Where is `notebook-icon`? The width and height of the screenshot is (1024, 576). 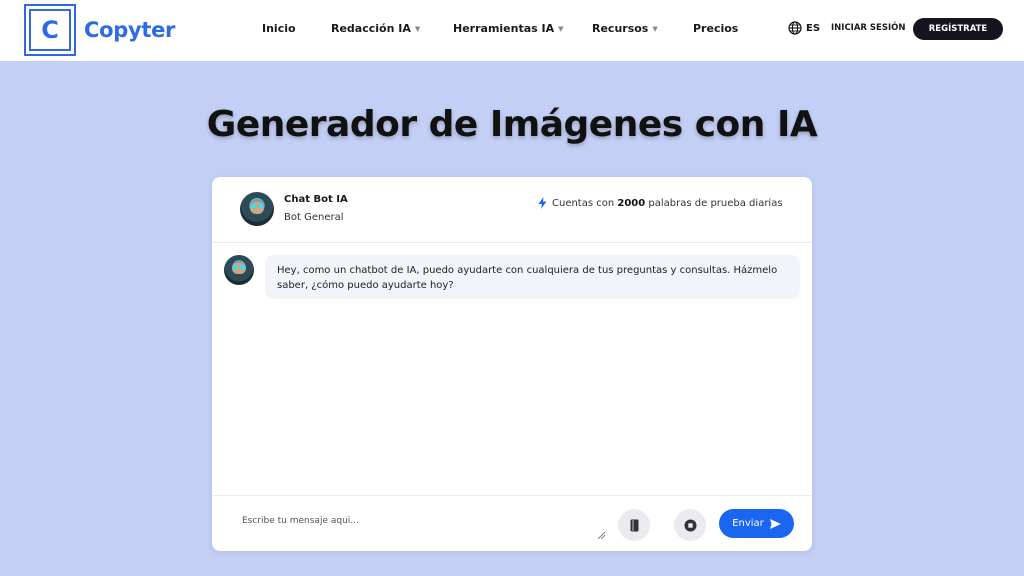
notebook-icon is located at coordinates (634, 525).